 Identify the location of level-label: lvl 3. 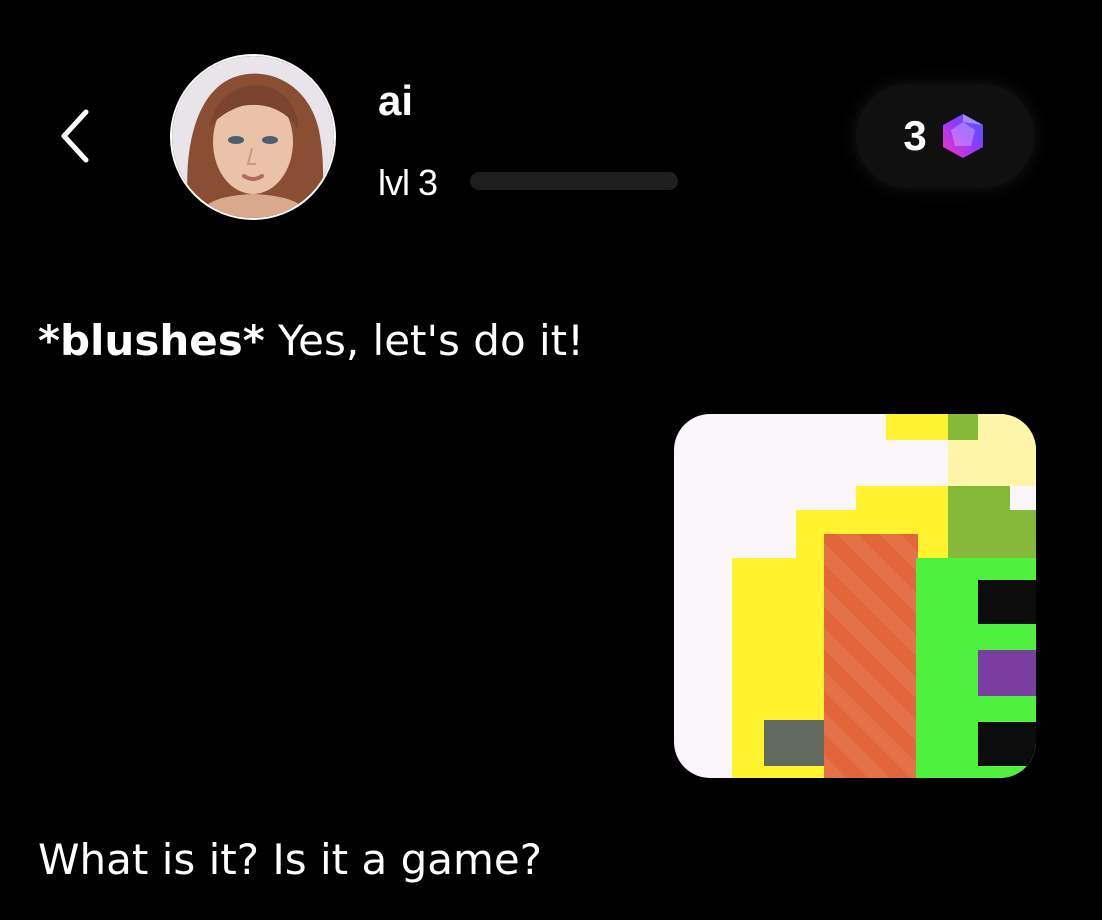
(408, 182).